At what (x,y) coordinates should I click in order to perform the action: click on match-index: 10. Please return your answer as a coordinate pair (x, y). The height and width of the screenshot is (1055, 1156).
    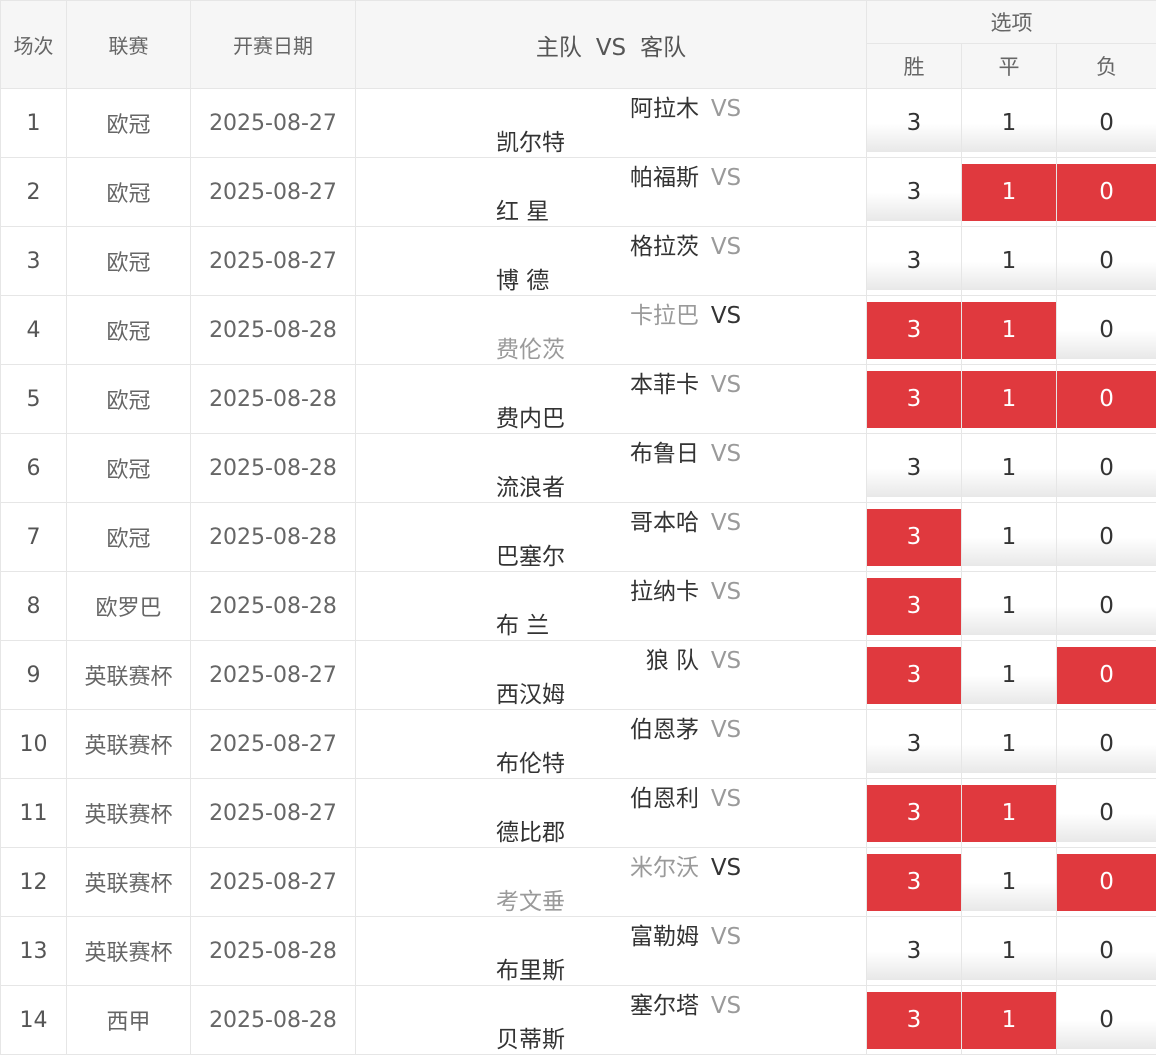
    Looking at the image, I should click on (34, 744).